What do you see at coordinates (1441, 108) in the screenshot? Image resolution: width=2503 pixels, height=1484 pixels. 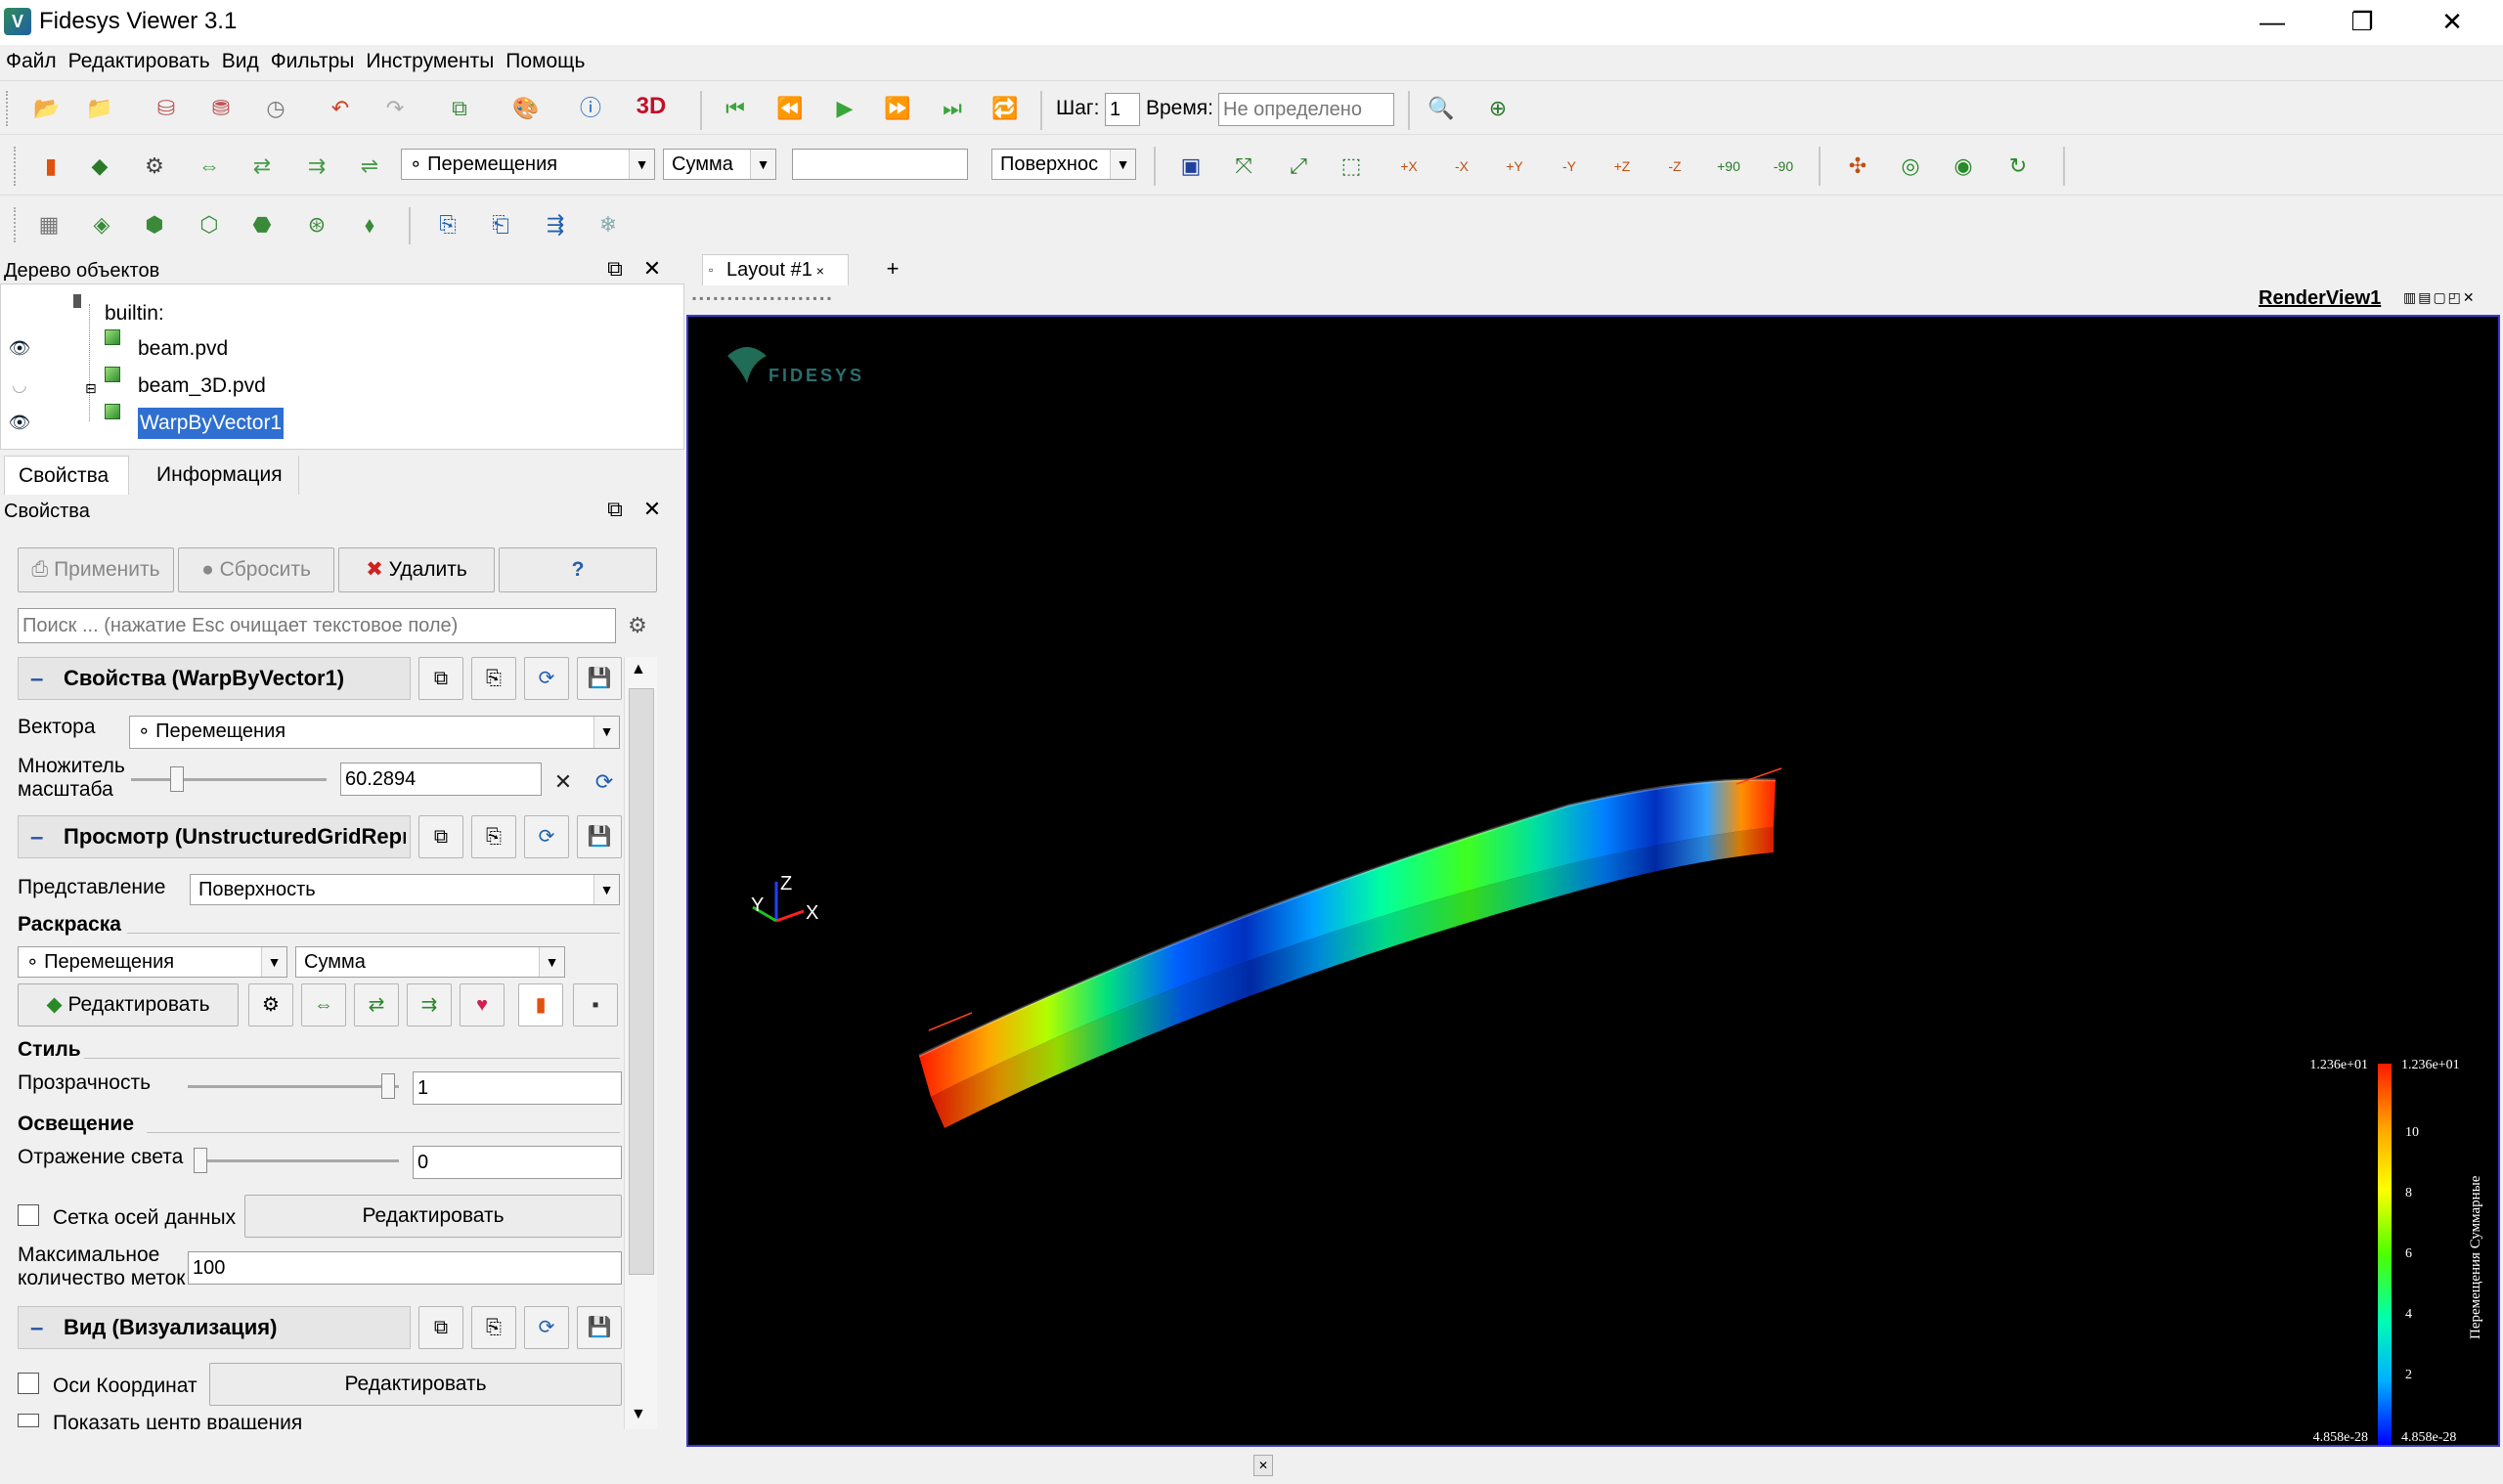 I see `zoom-to-data-icon: 🔍` at bounding box center [1441, 108].